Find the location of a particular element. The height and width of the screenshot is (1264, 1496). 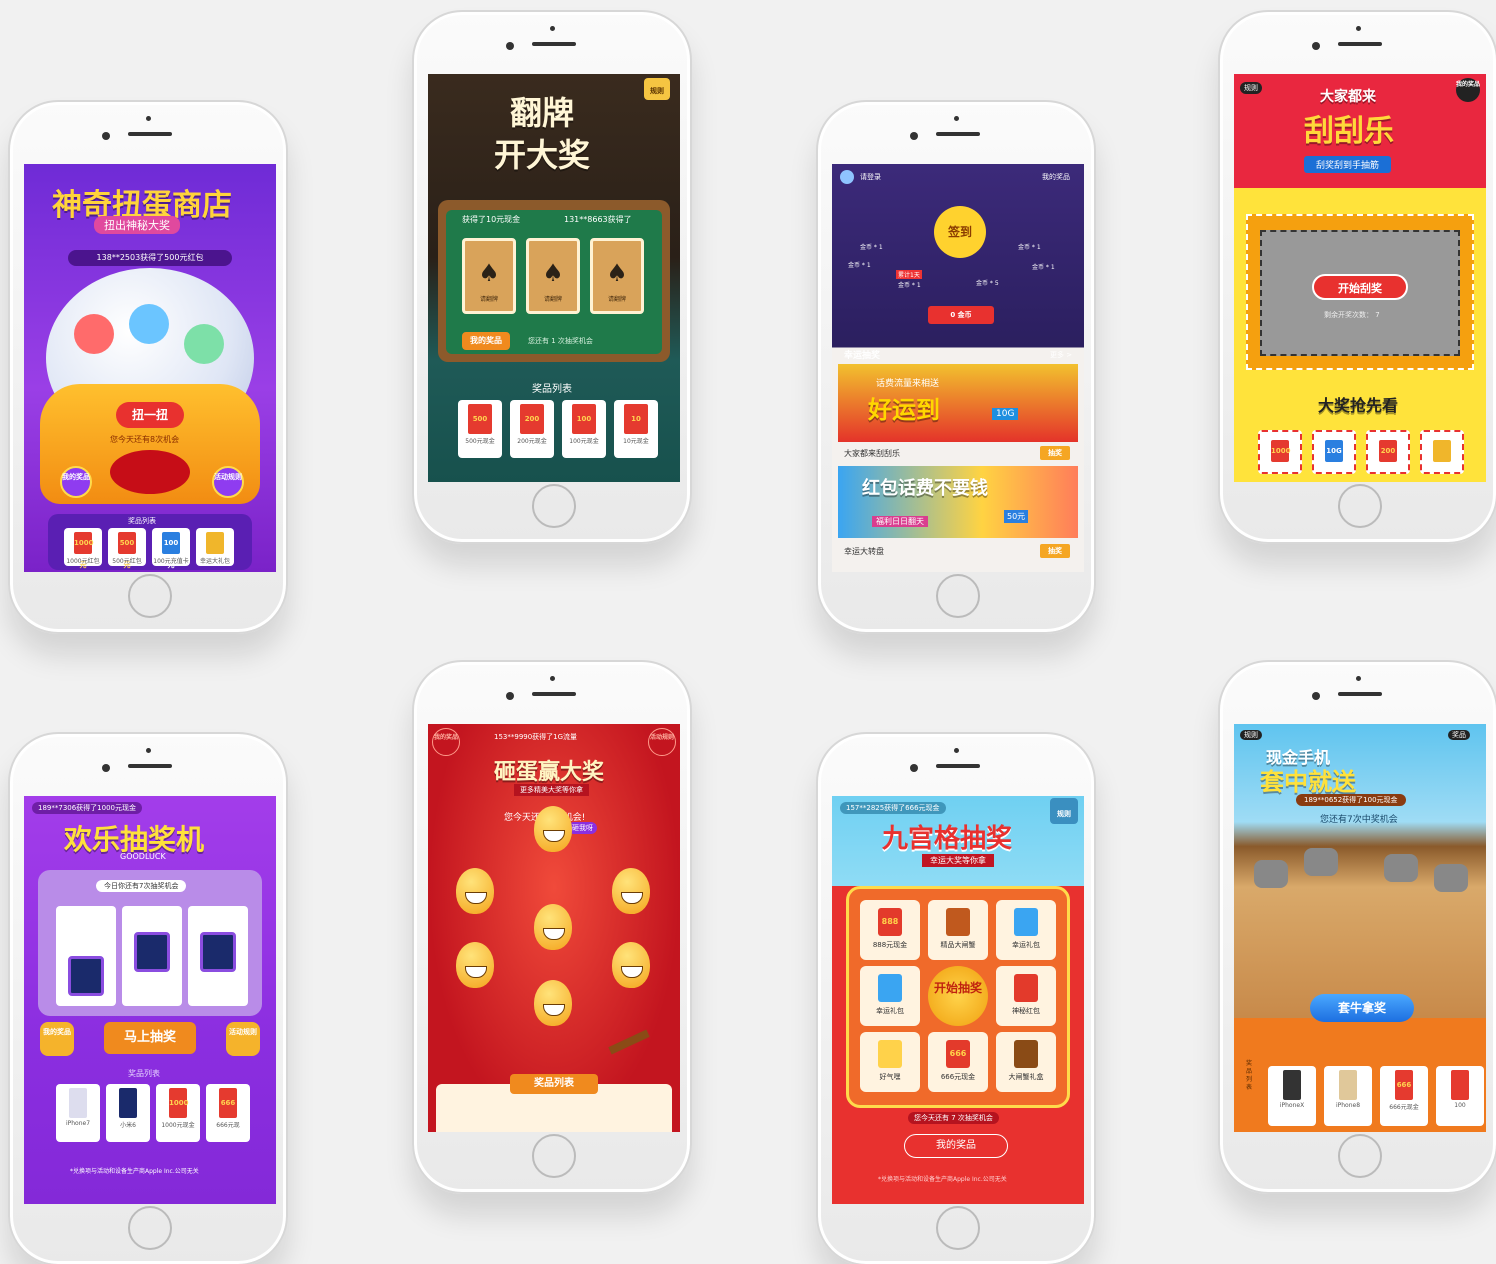

page-subtitle: 扭出神秘大奖 is located at coordinates (137, 225).